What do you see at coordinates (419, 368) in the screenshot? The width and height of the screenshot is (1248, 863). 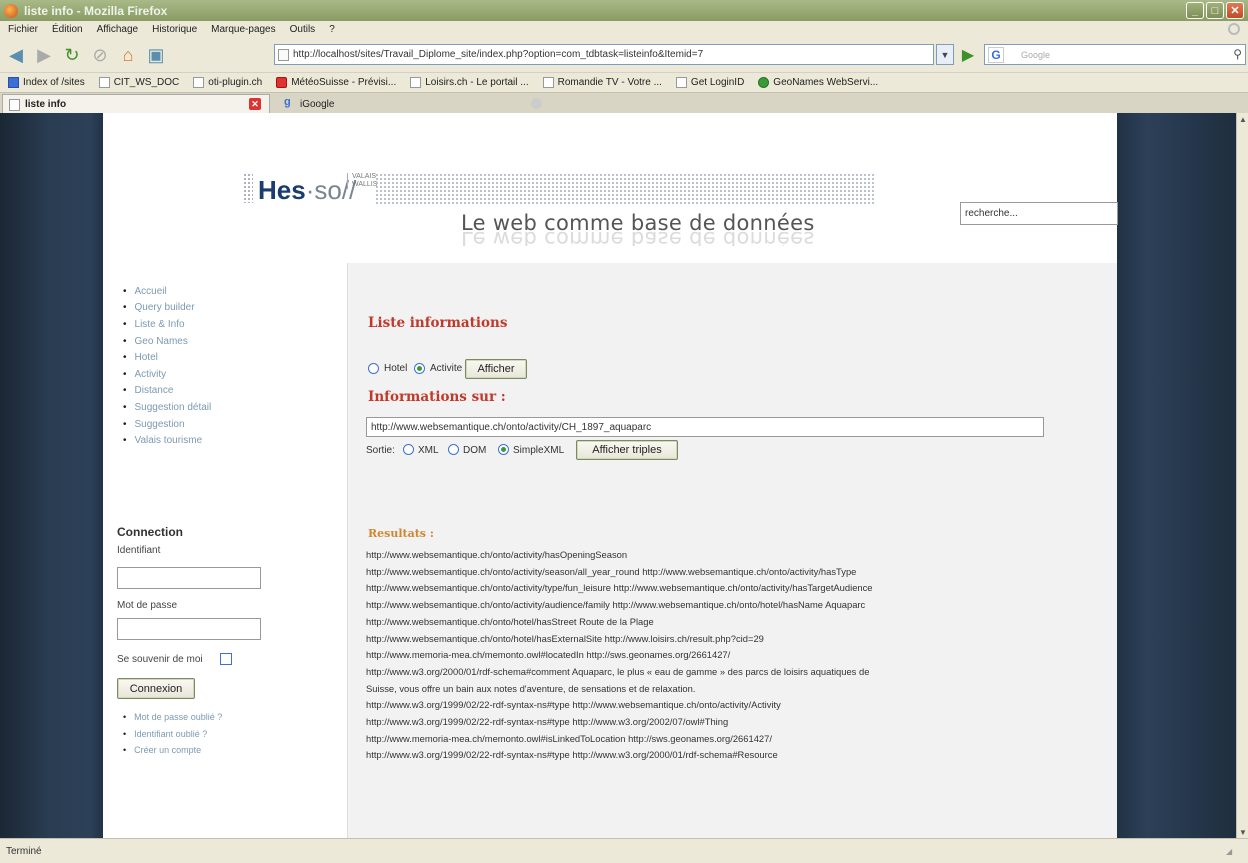 I see `radio-activite` at bounding box center [419, 368].